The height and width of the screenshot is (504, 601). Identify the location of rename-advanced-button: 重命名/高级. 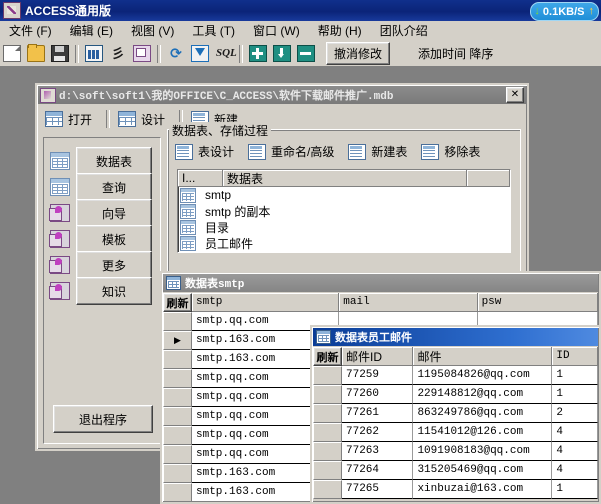
(291, 151).